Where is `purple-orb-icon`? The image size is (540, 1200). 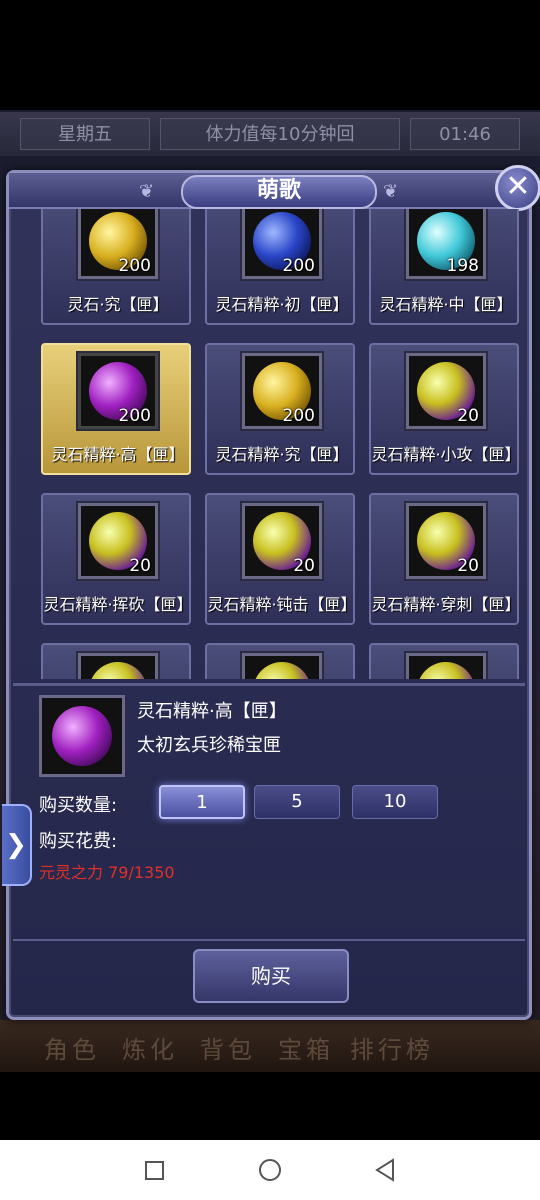
purple-orb-icon is located at coordinates (82, 736).